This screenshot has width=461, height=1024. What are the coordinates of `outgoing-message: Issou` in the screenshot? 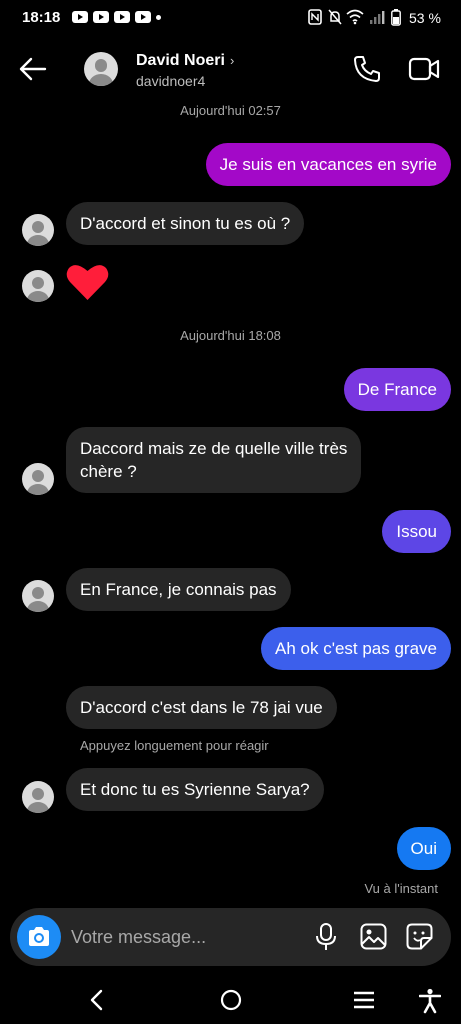 It's located at (416, 531).